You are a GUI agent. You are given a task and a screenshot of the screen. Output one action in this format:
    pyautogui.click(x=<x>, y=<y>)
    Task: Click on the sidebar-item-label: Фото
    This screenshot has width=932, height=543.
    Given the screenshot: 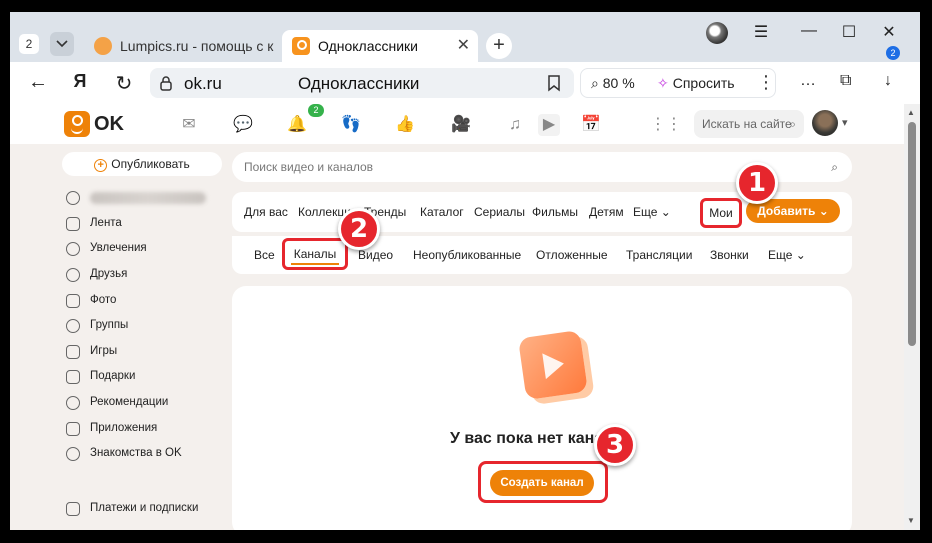 What is the action you would take?
    pyautogui.click(x=103, y=300)
    